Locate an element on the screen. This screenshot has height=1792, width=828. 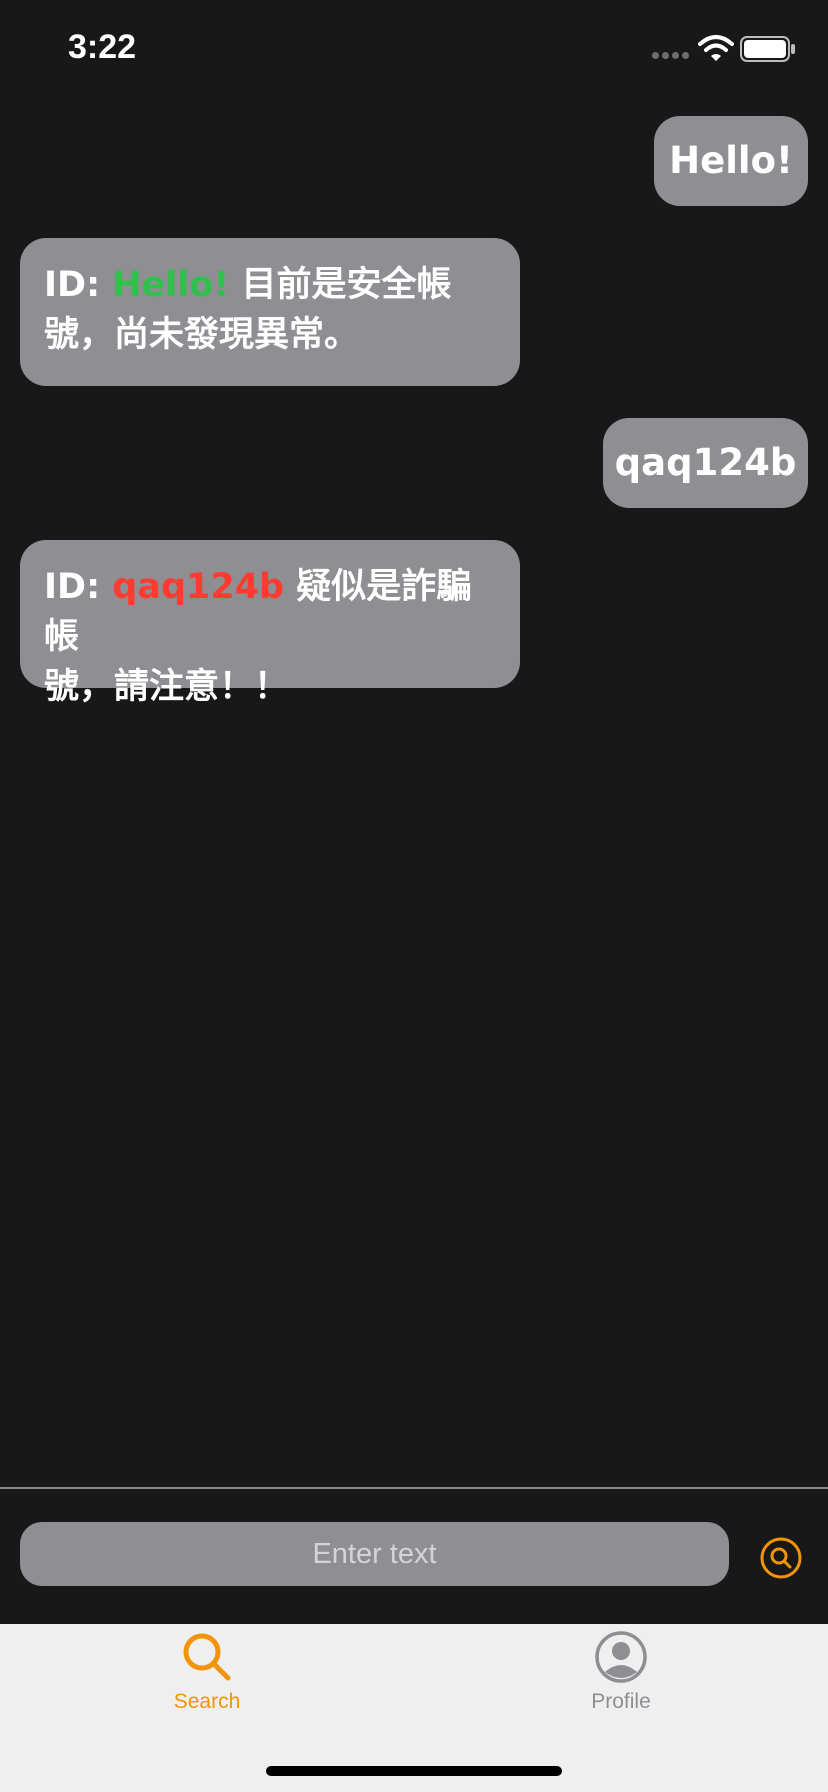
incoming-message: ID: Hello! 目前是安全帳 號，尚未發現異常。 is located at coordinates (270, 312).